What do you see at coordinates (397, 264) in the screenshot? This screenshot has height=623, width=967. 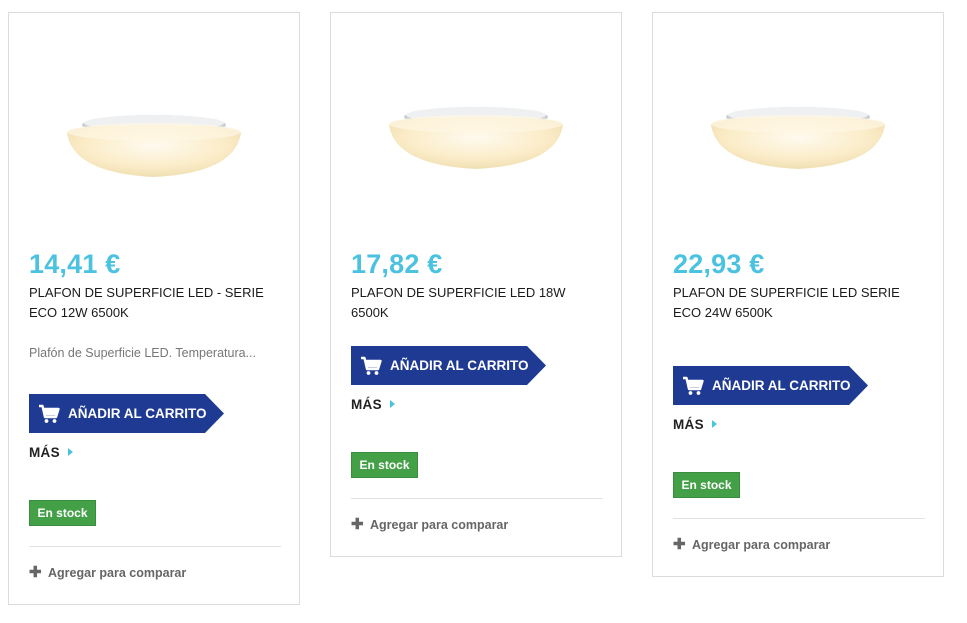 I see `product-price: 17,82 €` at bounding box center [397, 264].